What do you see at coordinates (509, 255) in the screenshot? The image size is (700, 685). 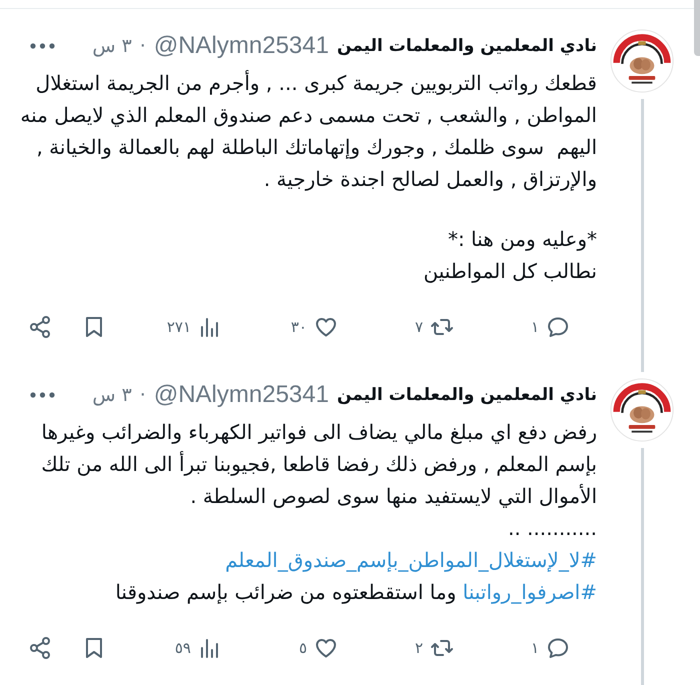 I see `tweet-text: *وعليه ومن هنا :* نطالب كل المواطنين` at bounding box center [509, 255].